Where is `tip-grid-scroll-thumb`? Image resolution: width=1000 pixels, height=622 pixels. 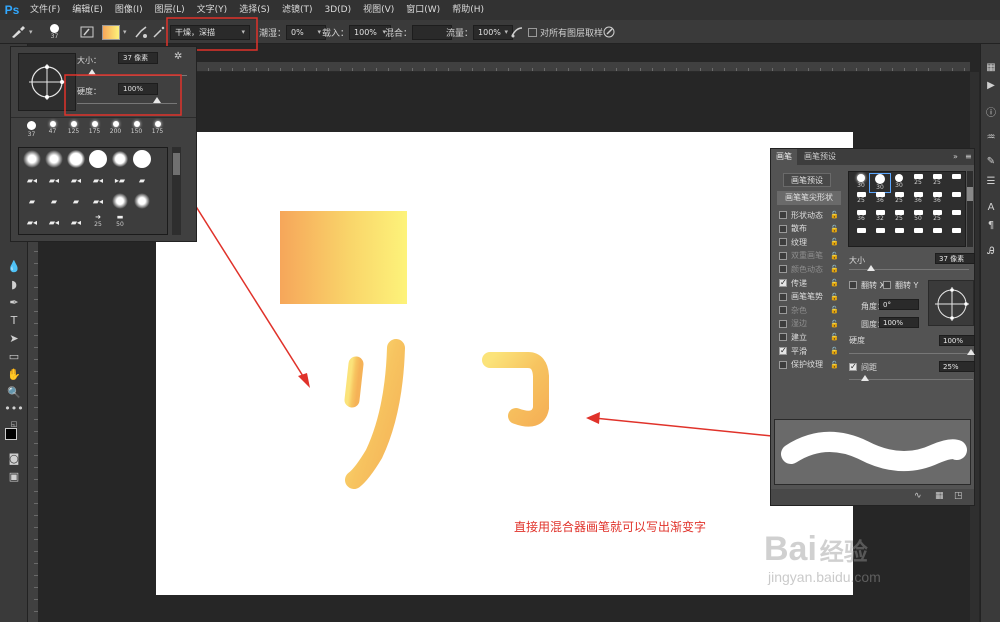
tip-grid-scroll-thumb is located at coordinates (970, 194).